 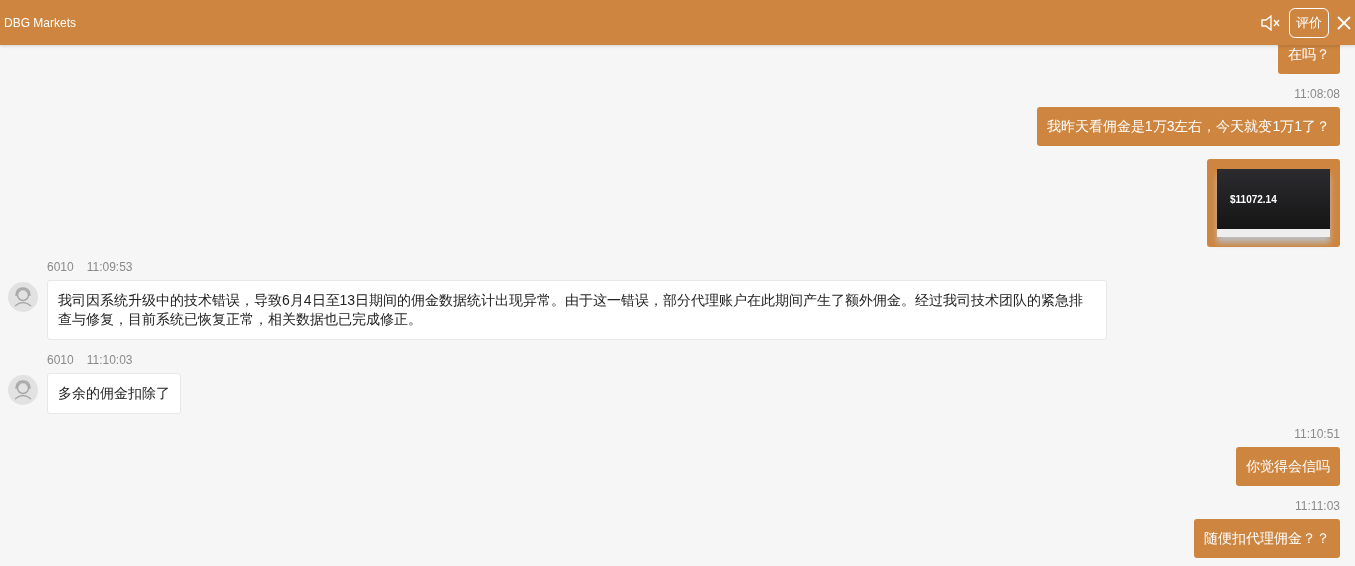 What do you see at coordinates (1317, 94) in the screenshot?
I see `message-time: 11:08:08` at bounding box center [1317, 94].